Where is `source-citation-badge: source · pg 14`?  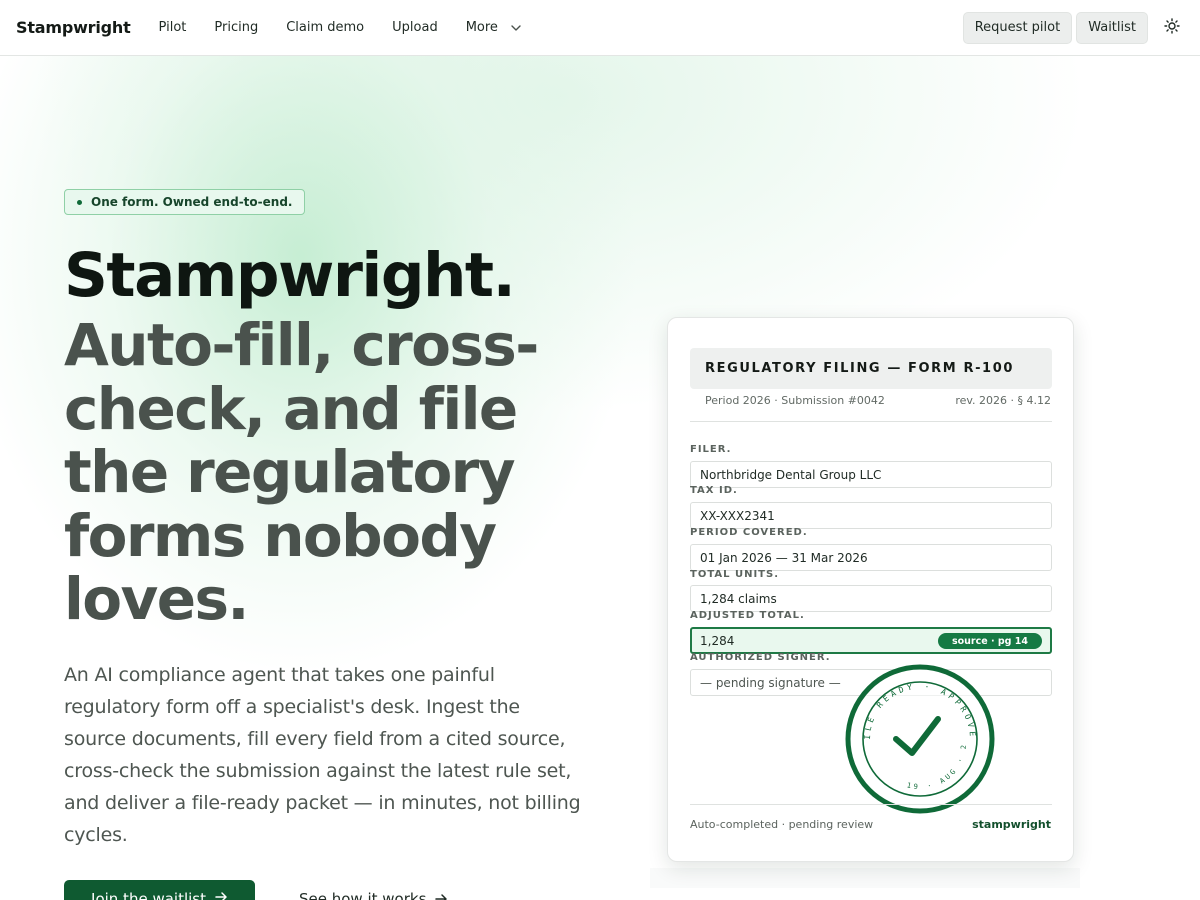 source-citation-badge: source · pg 14 is located at coordinates (989, 641).